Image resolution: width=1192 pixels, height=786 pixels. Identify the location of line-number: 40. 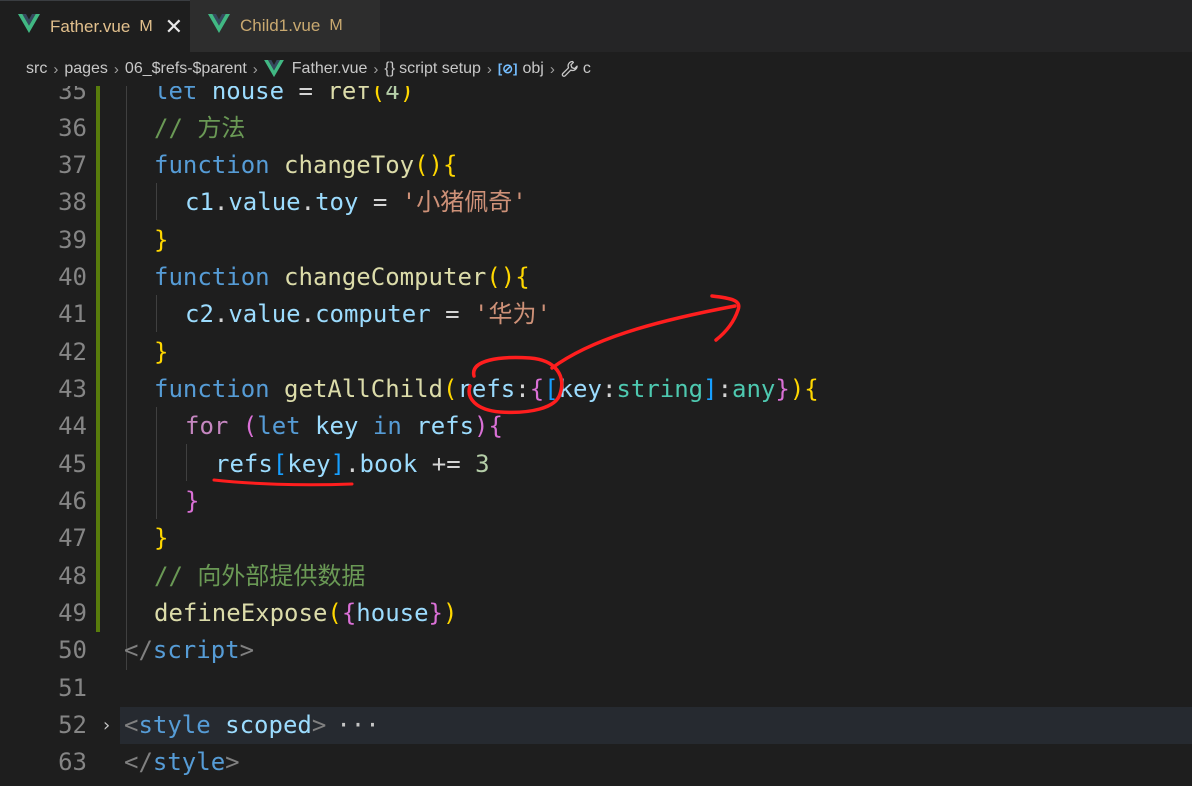
(72, 277).